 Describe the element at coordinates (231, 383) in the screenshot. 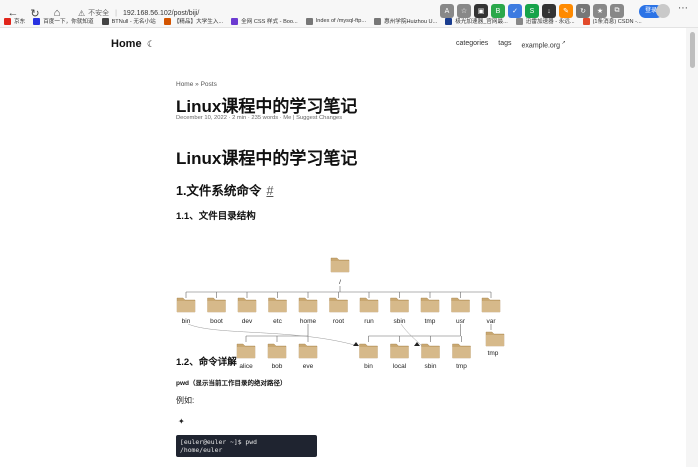

I see `pwd-description: pwd（显示当前工作目录的绝对路径）` at that location.